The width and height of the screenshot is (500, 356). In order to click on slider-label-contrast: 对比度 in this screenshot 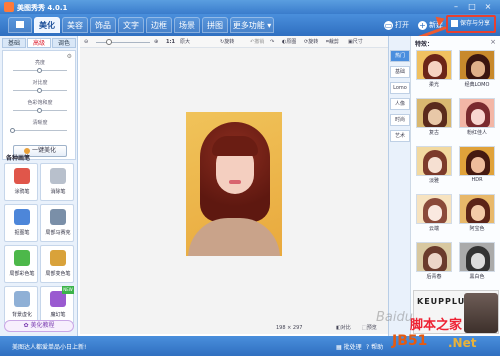, I will do `click(40, 83)`.